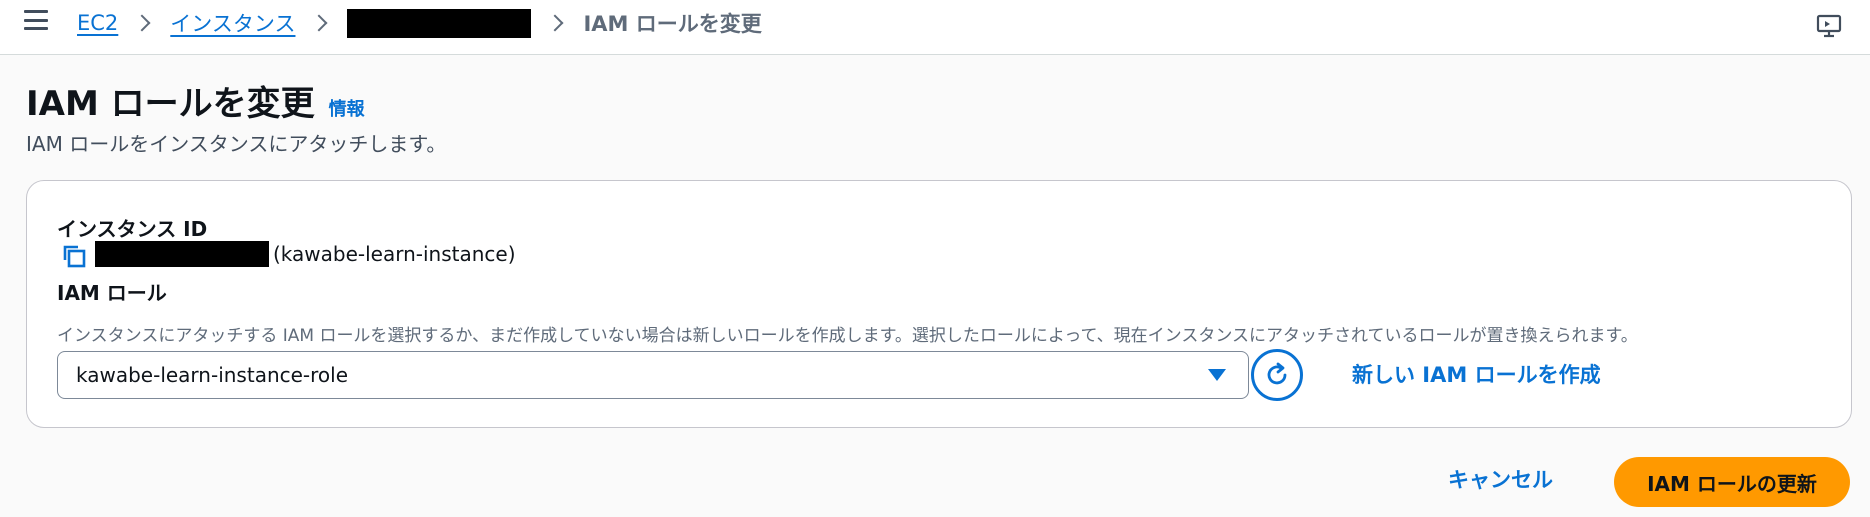  What do you see at coordinates (232, 23) in the screenshot?
I see `breadcrumb-item-instances: インスタンス` at bounding box center [232, 23].